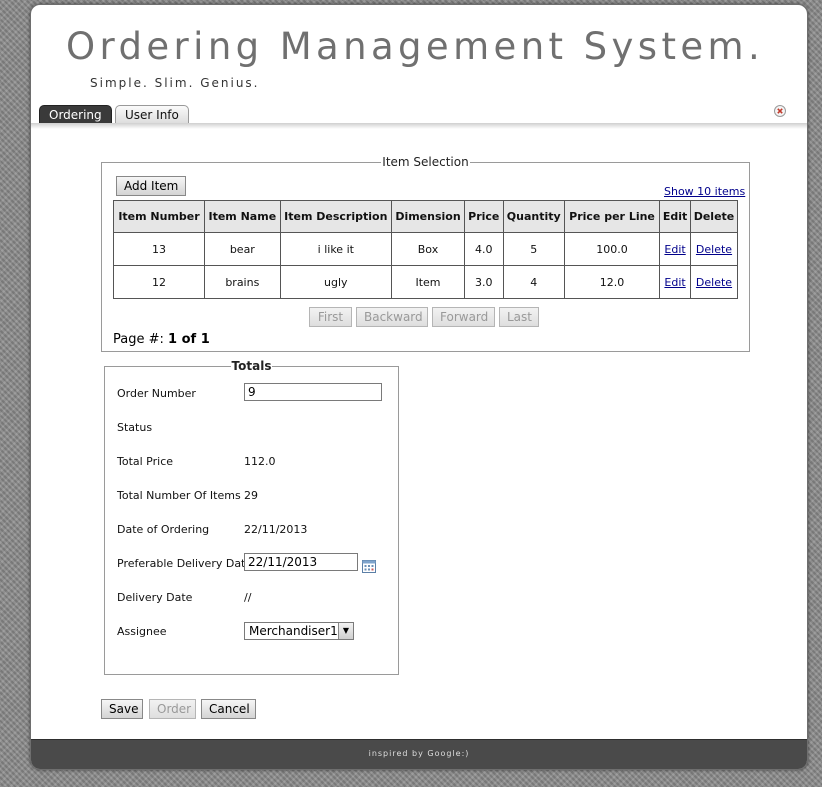  Describe the element at coordinates (714, 216) in the screenshot. I see `col-delete: Delete` at that location.